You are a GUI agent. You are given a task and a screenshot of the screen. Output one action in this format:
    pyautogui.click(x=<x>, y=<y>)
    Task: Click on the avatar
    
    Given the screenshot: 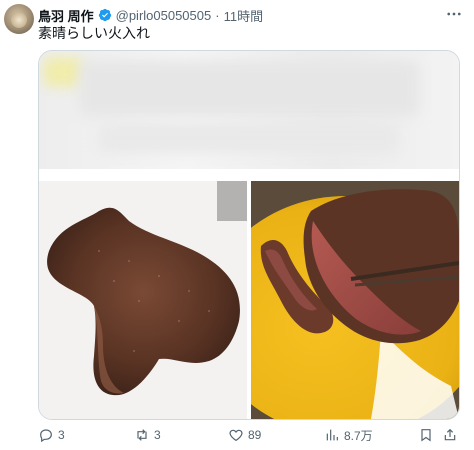 What is the action you would take?
    pyautogui.click(x=19, y=19)
    